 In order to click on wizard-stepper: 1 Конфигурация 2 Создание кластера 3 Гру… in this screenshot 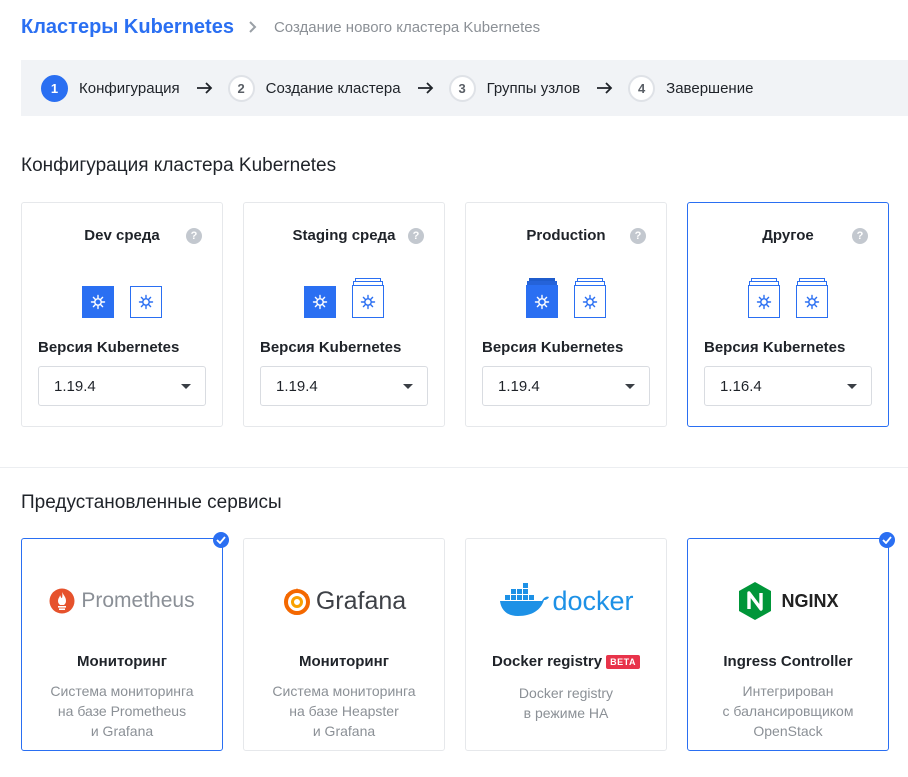, I will do `click(464, 88)`.